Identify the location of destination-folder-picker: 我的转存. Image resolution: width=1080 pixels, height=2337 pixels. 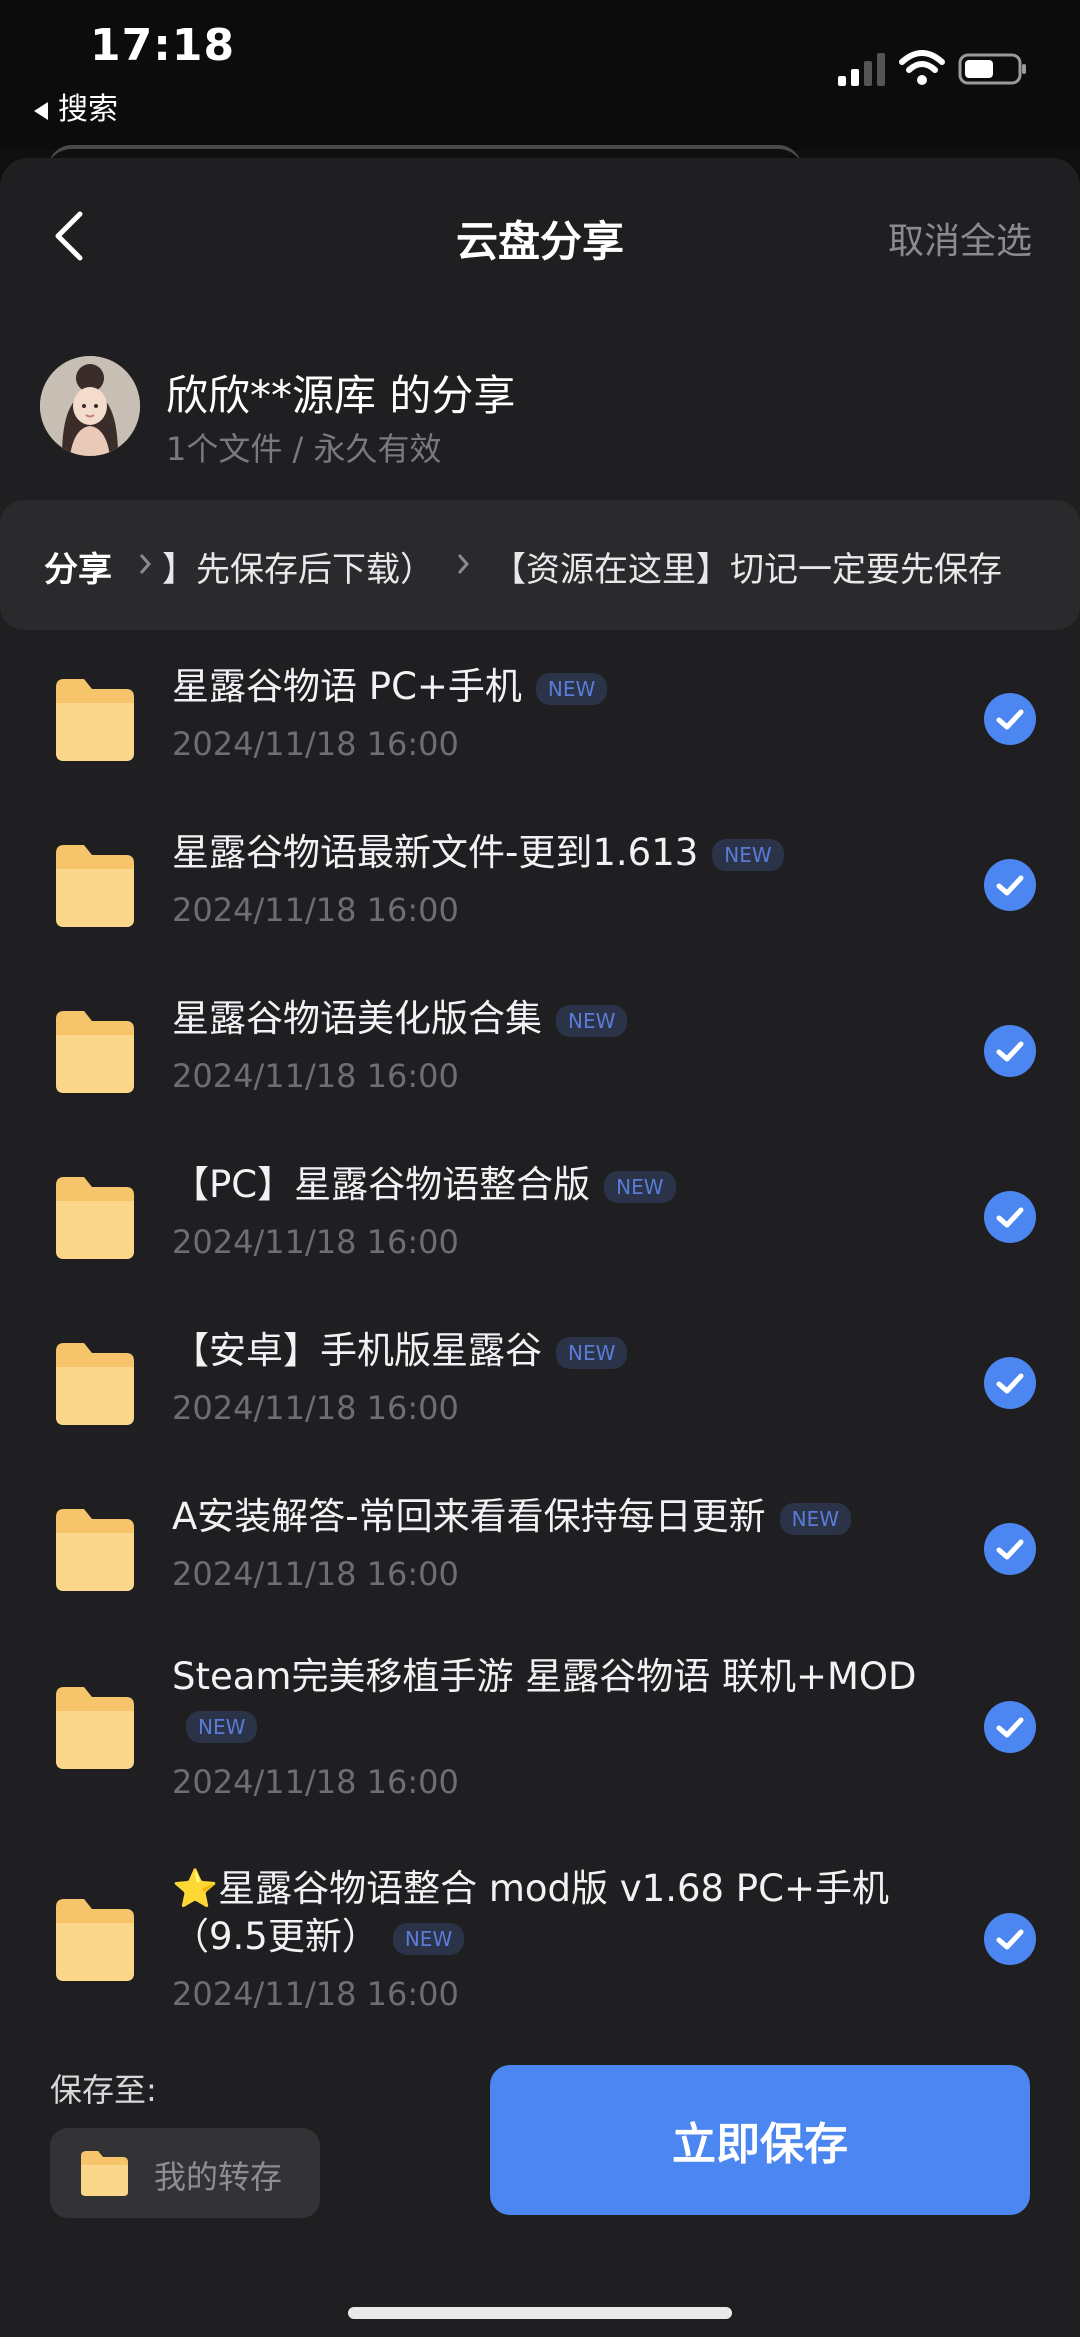
(185, 2173).